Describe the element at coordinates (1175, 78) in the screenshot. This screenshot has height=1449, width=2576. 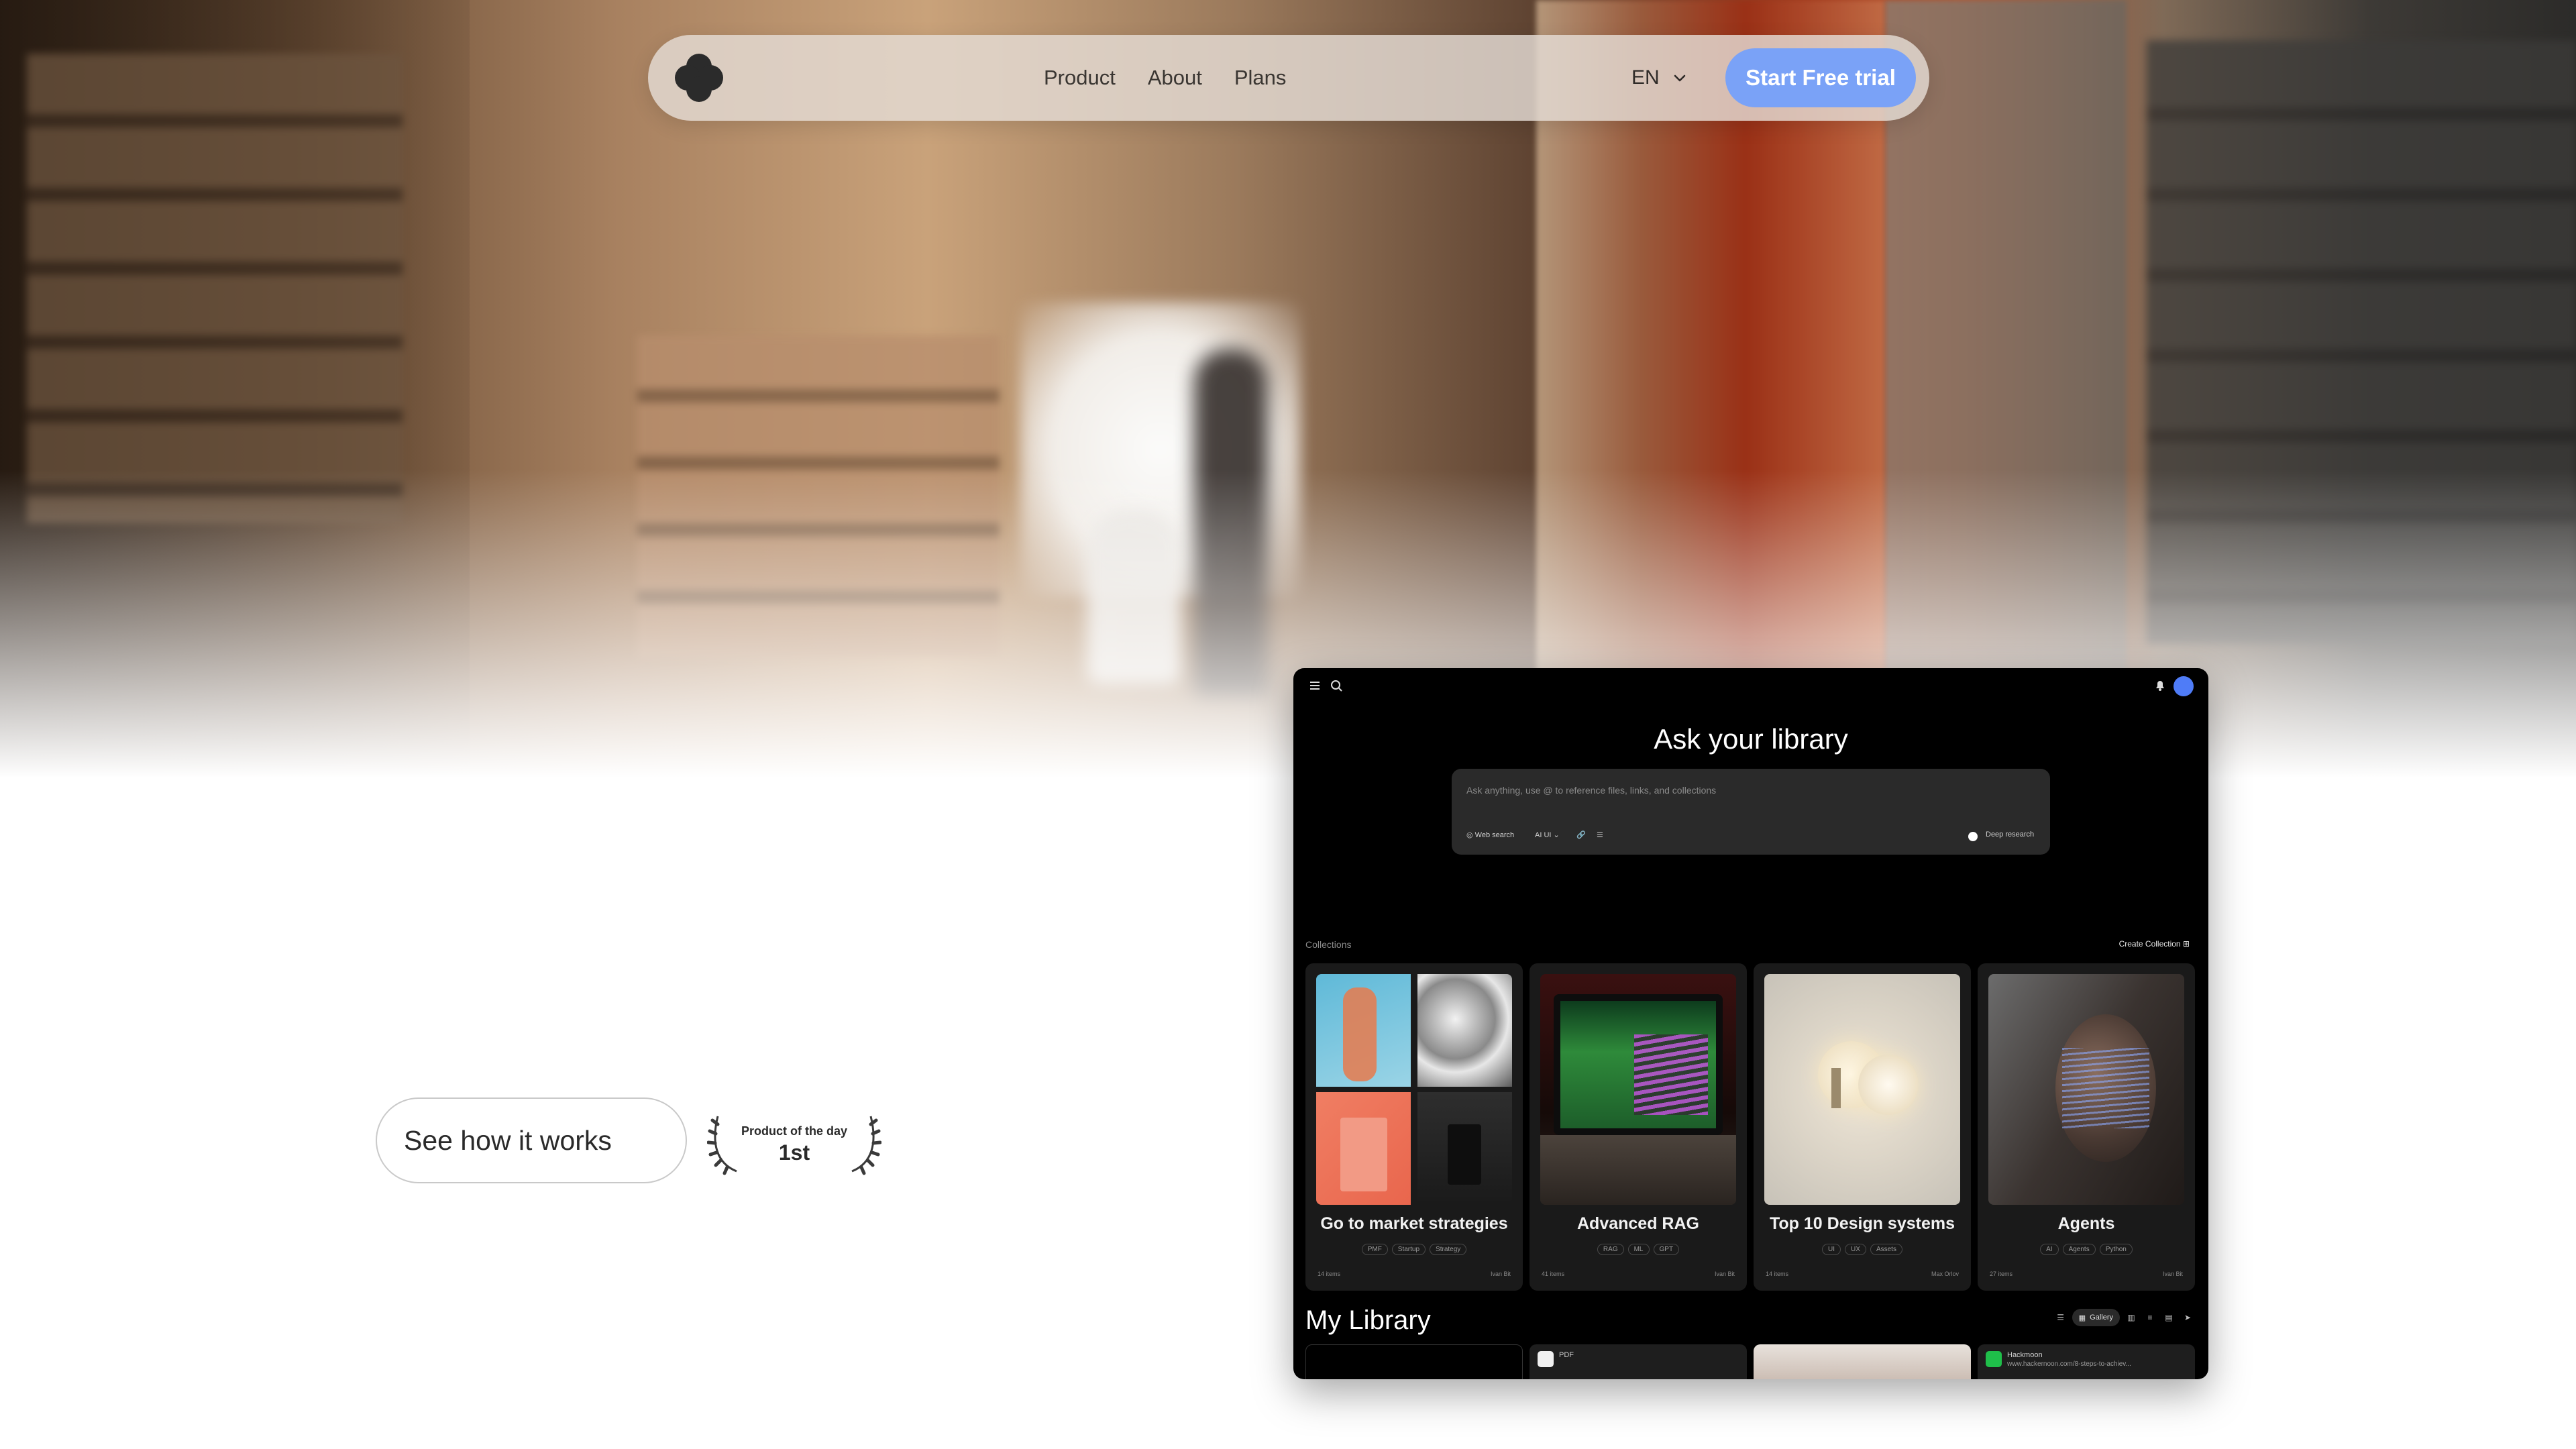
I see `nav-link-about: About` at that location.